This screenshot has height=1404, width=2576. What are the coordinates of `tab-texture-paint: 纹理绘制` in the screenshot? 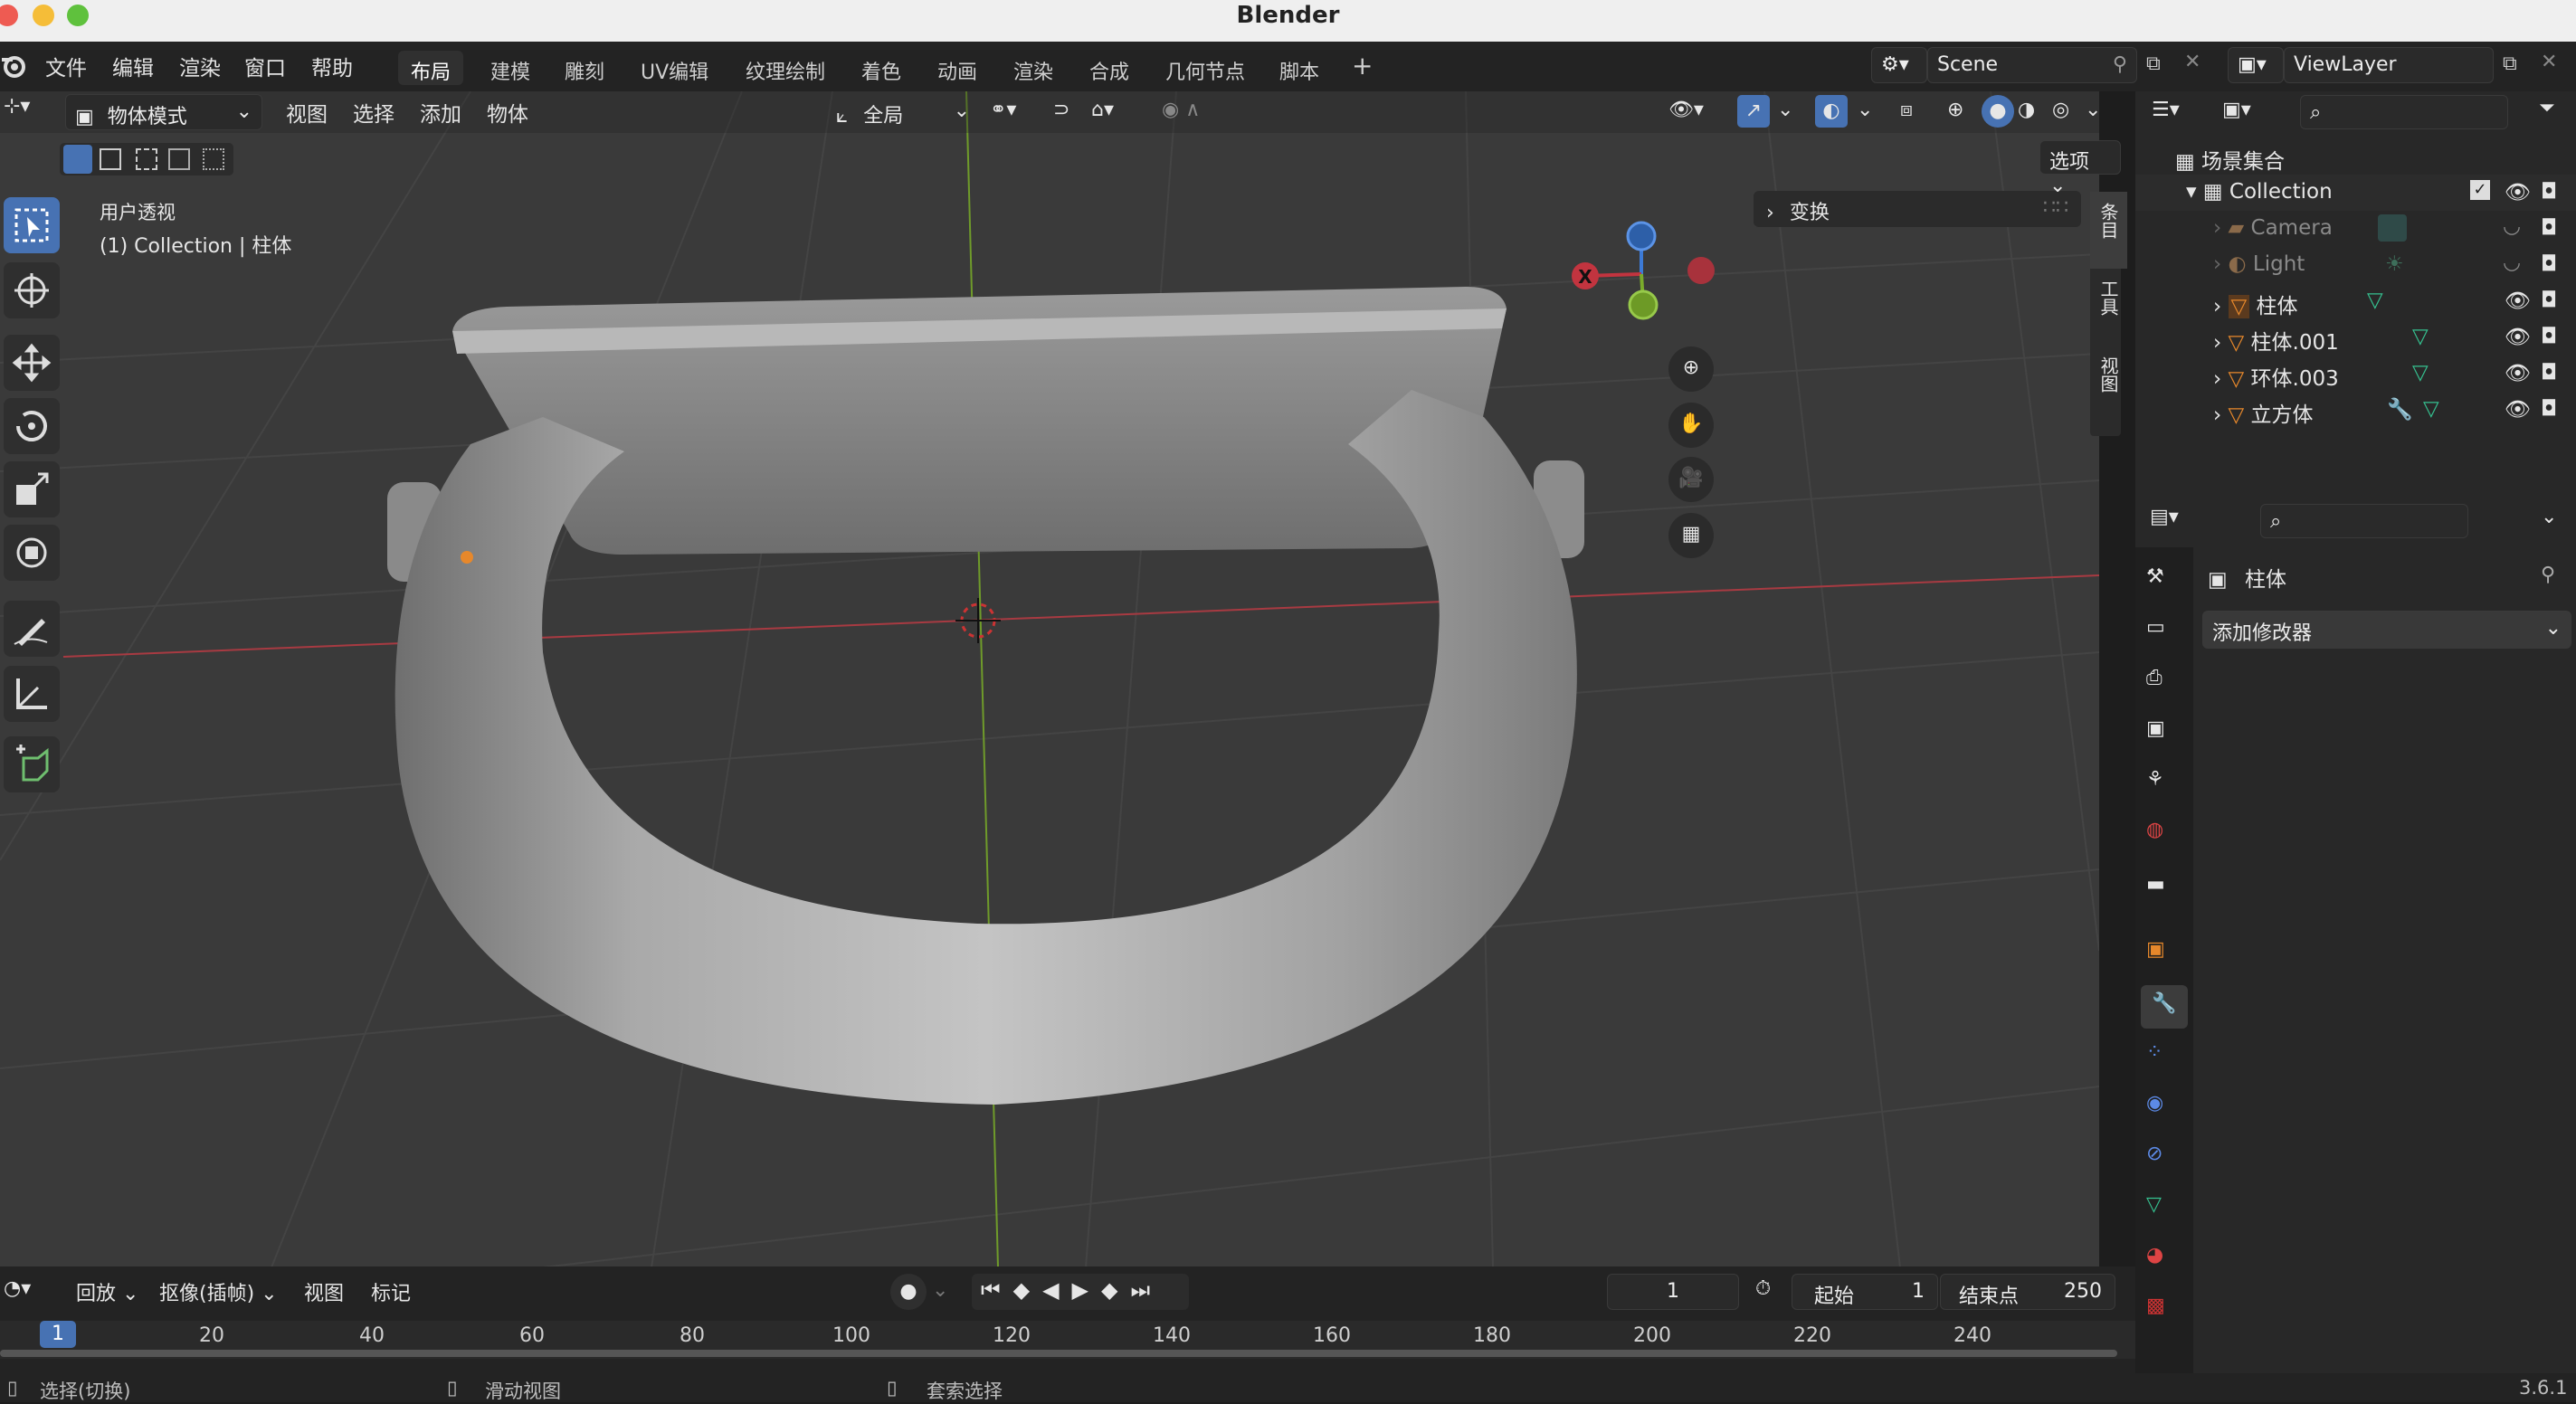 It's located at (785, 68).